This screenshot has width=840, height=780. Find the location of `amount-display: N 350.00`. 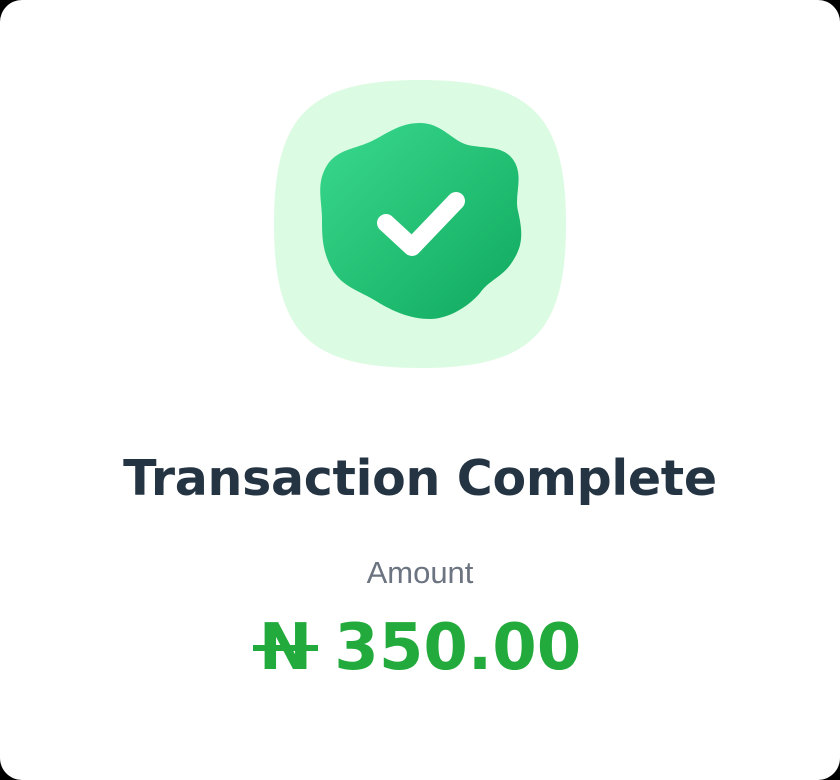

amount-display: N 350.00 is located at coordinates (420, 648).